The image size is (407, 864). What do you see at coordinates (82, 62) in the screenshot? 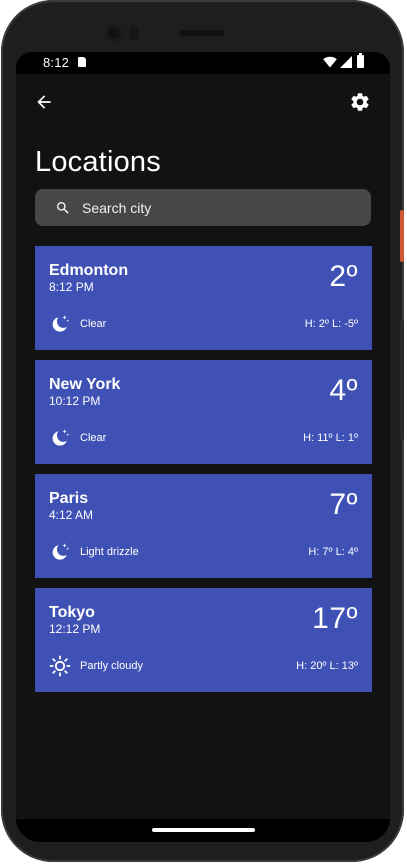
I see `sd-card-icon` at bounding box center [82, 62].